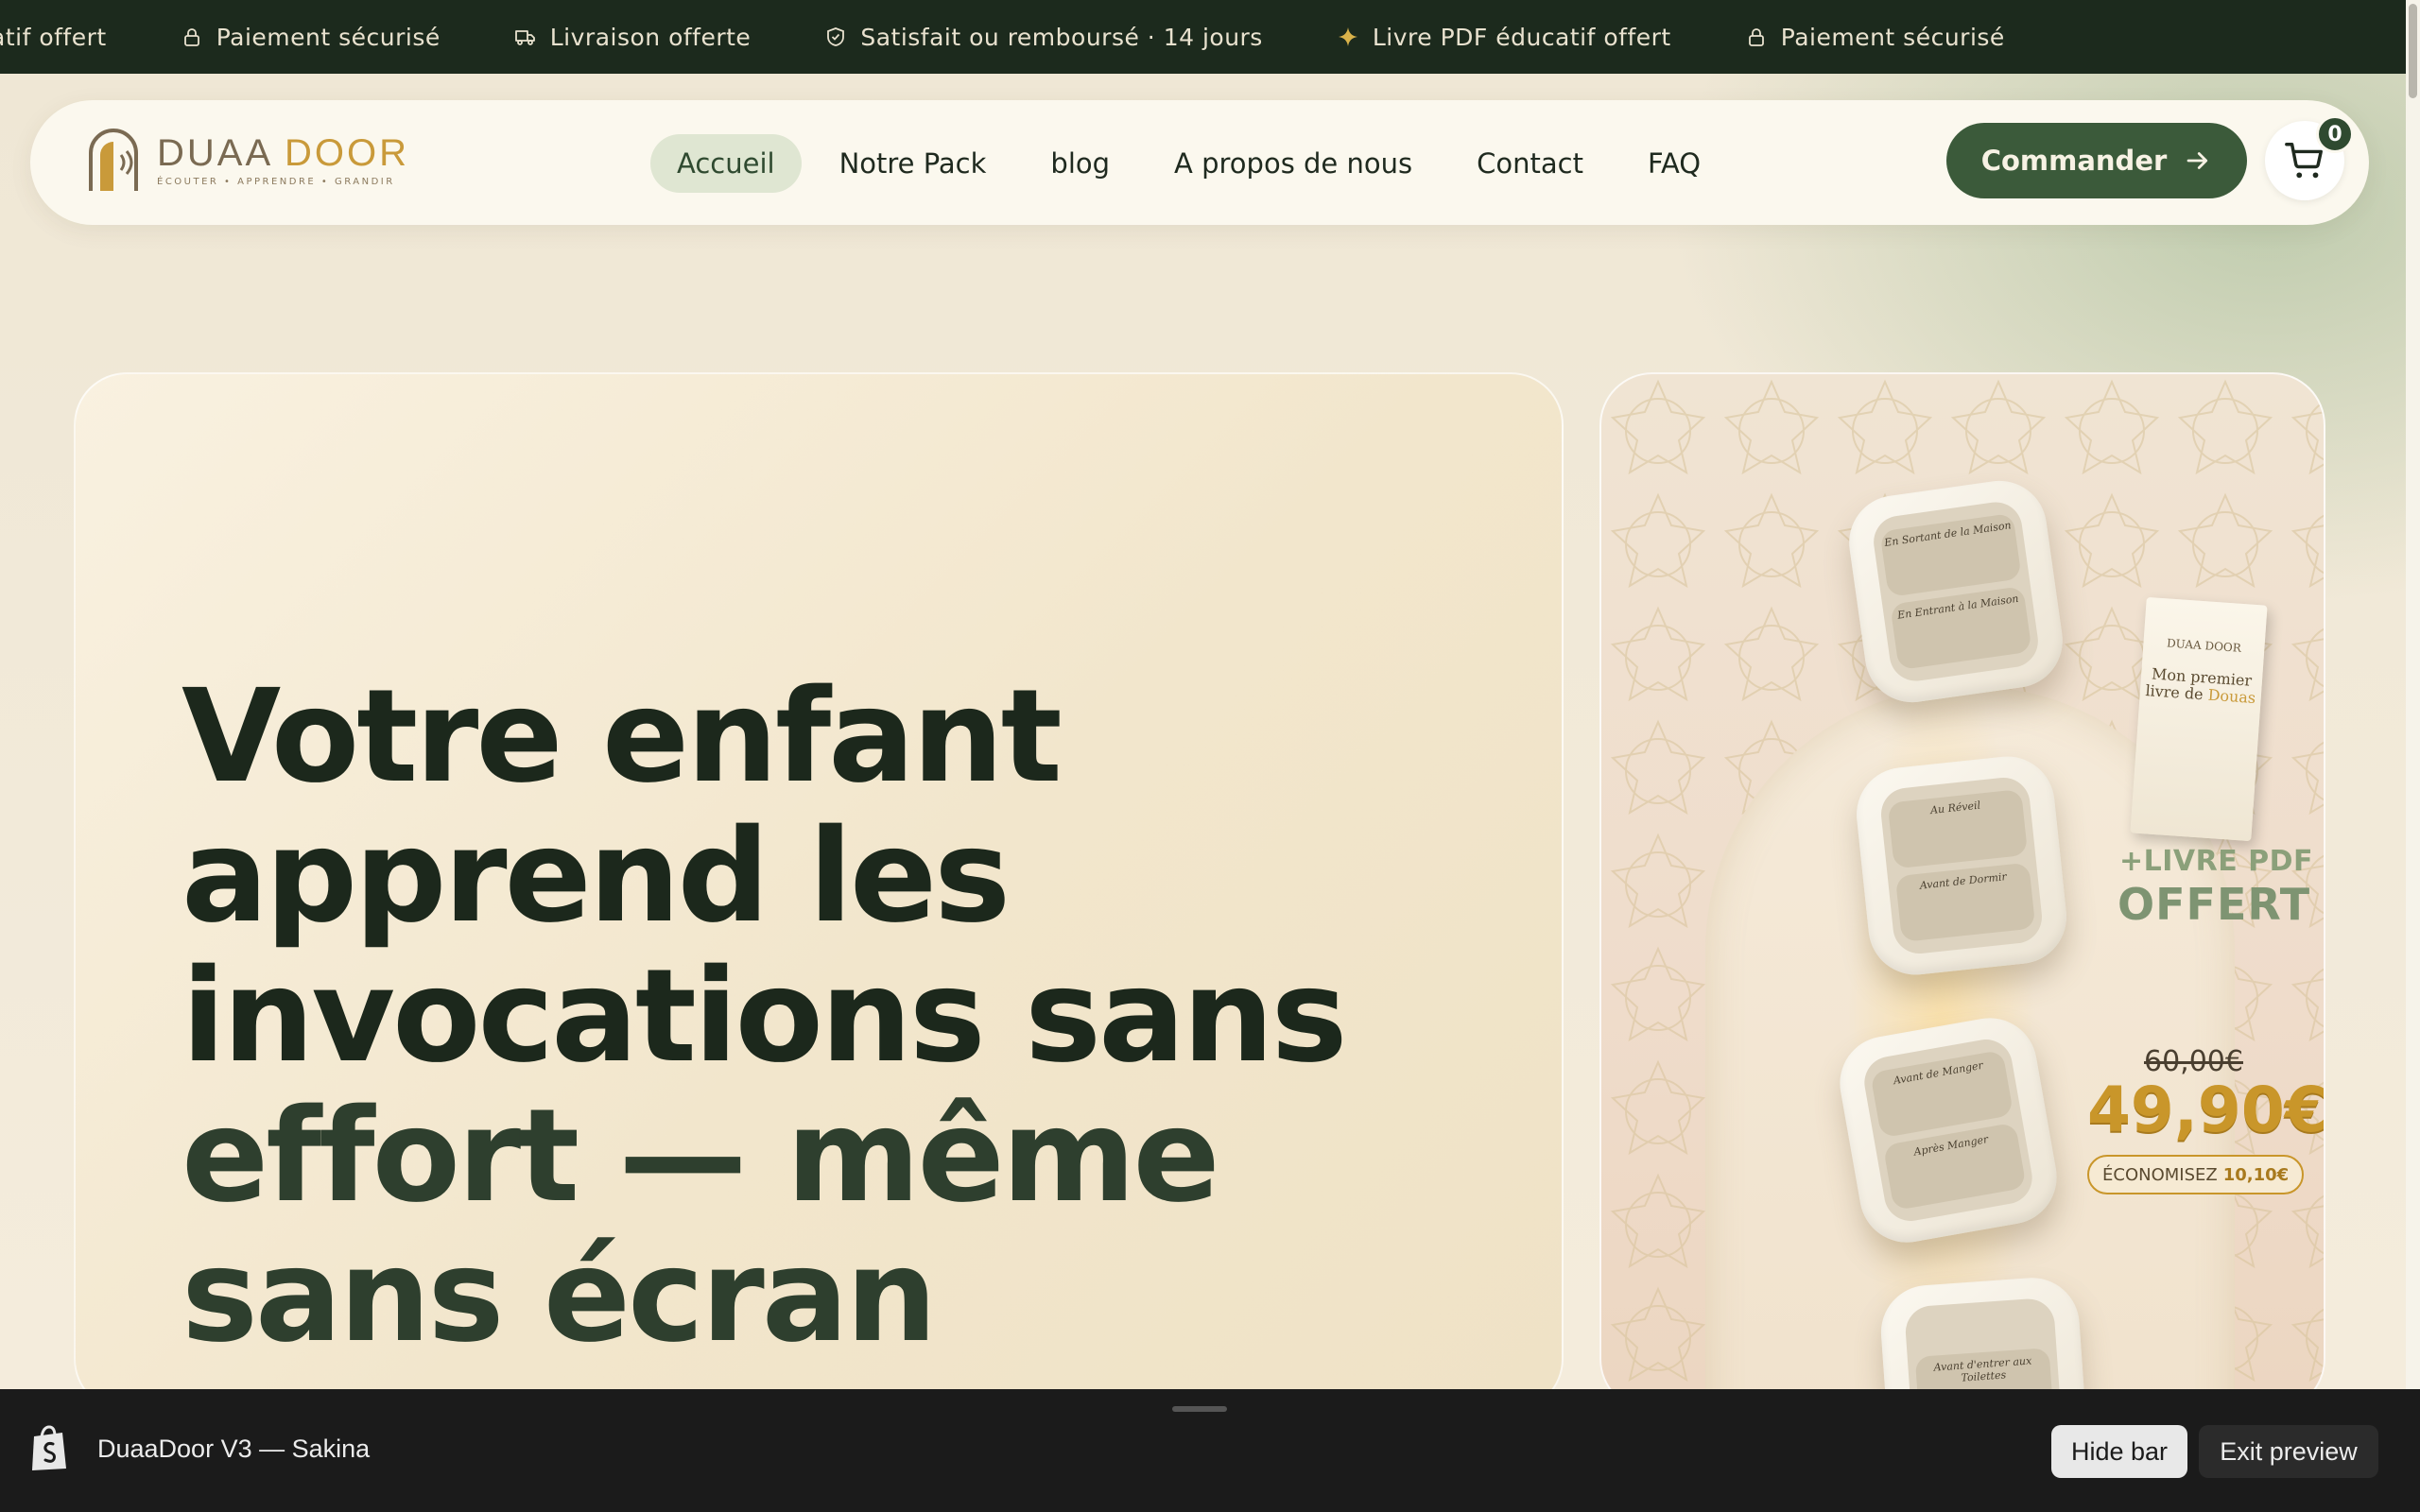 The height and width of the screenshot is (1512, 2420). What do you see at coordinates (525, 37) in the screenshot?
I see `truck-icon` at bounding box center [525, 37].